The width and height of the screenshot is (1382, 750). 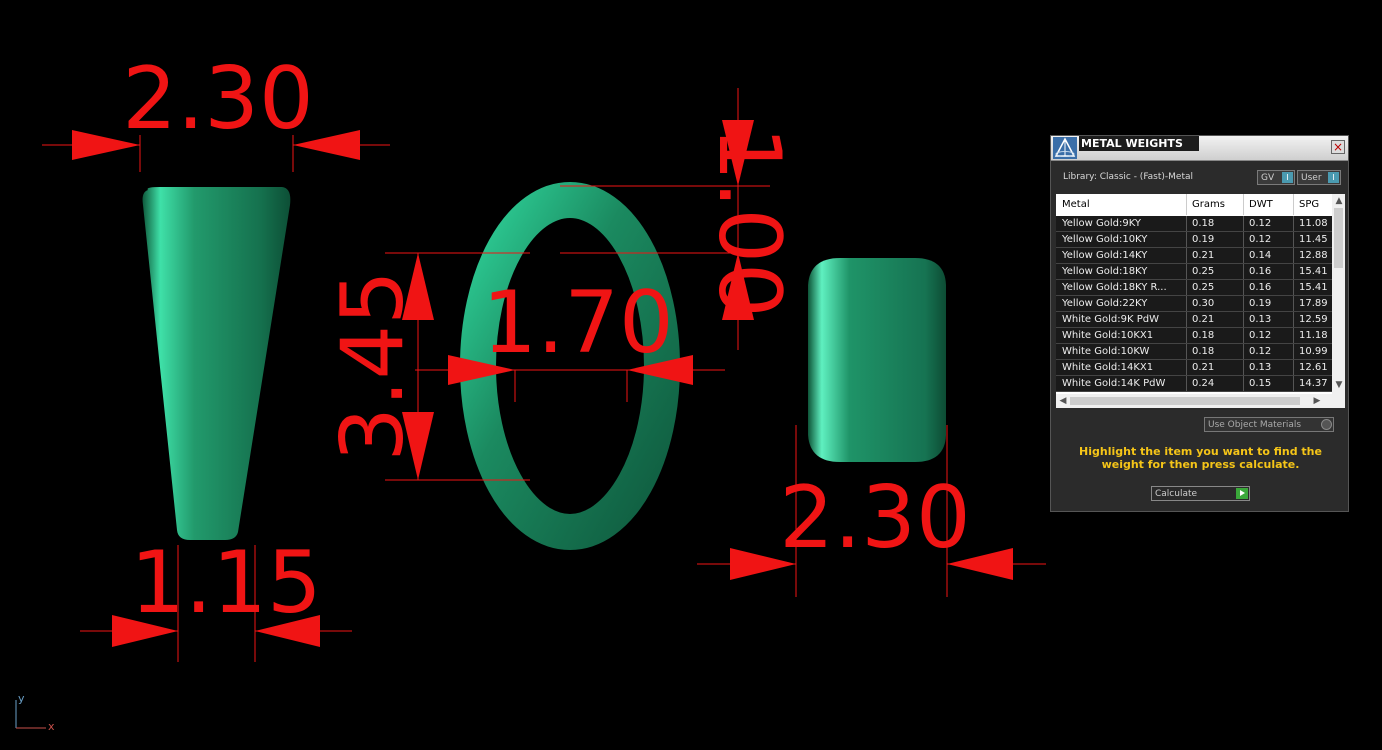 I want to click on grams-cell: 0.19, so click(x=1214, y=239).